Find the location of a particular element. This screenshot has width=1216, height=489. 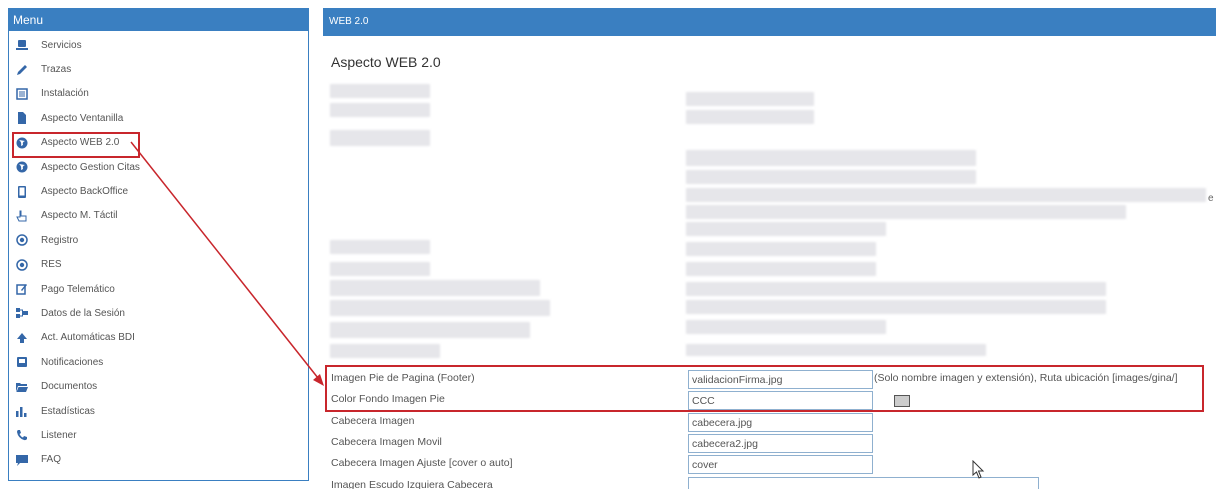

annotation-arrow is located at coordinates (227, 263).